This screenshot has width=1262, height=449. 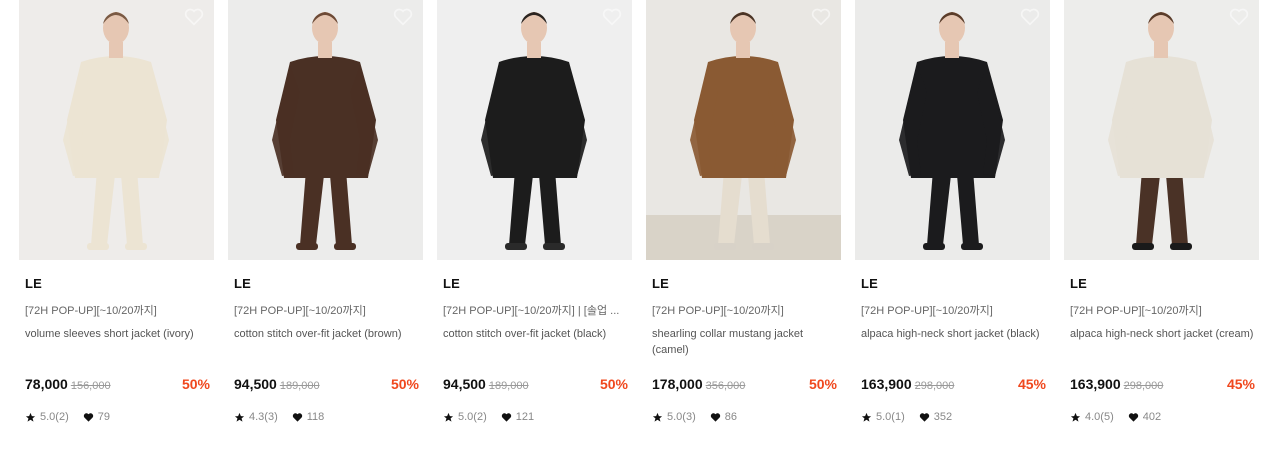 What do you see at coordinates (943, 417) in the screenshot?
I see `likes-count: 352` at bounding box center [943, 417].